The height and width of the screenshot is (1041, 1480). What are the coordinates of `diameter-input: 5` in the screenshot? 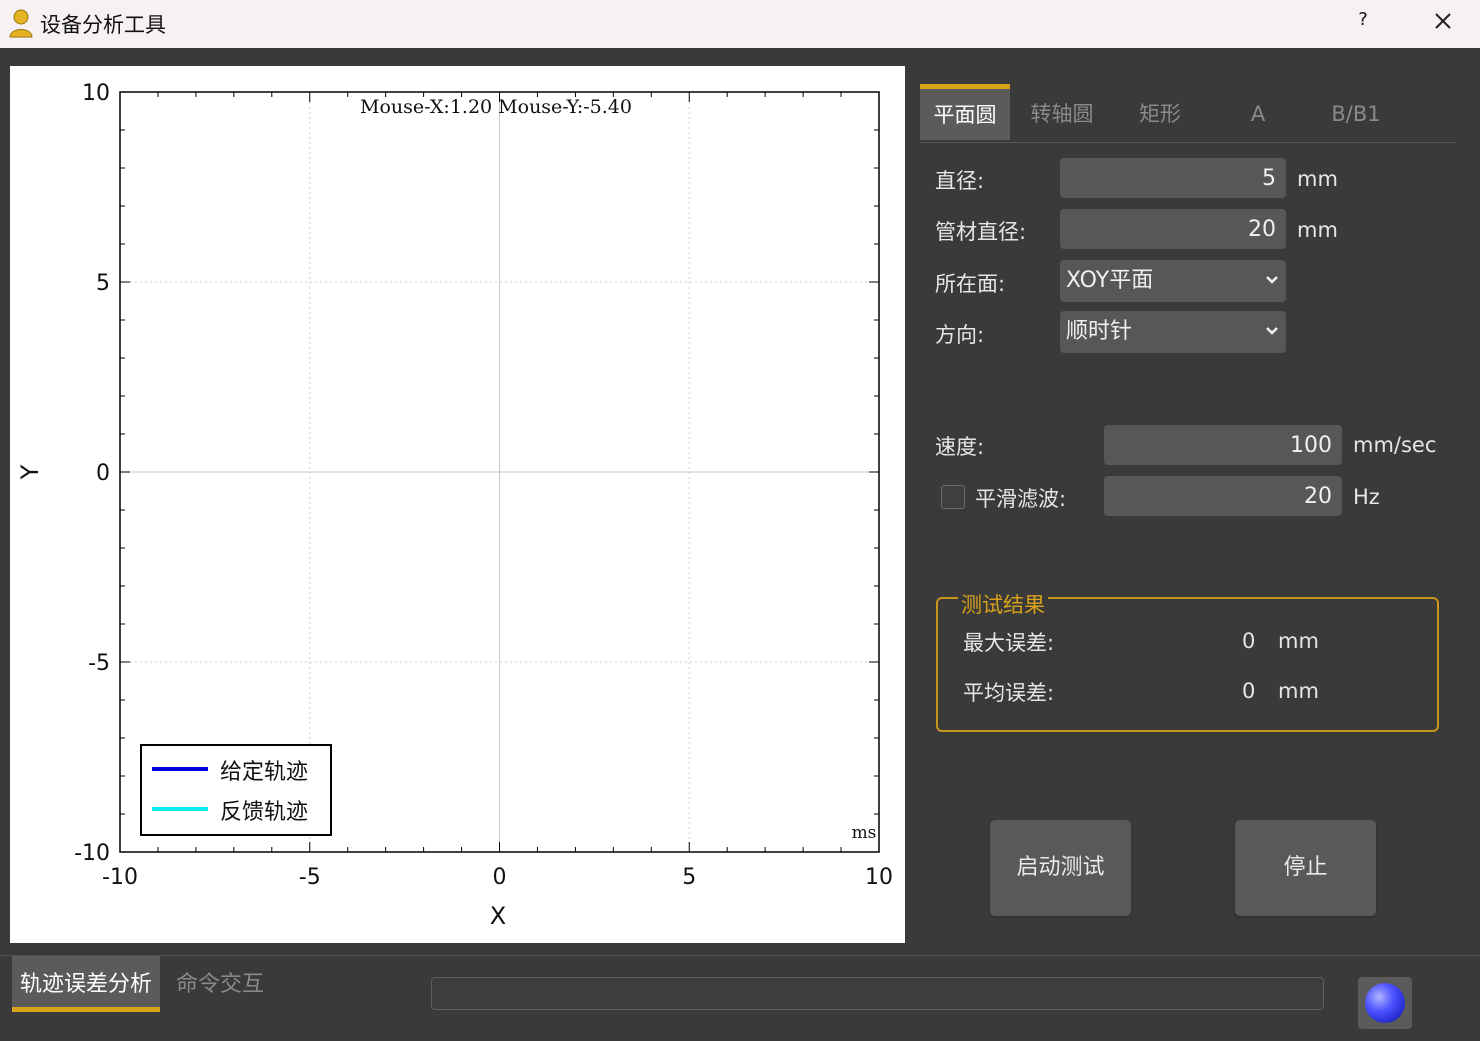 It's located at (1173, 178).